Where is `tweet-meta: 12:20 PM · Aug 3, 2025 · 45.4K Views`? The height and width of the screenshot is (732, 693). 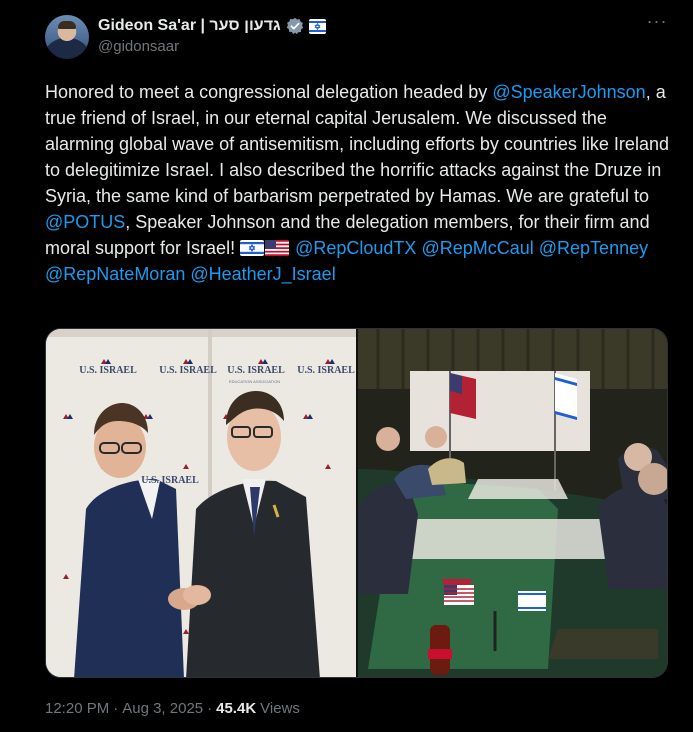
tweet-meta: 12:20 PM · Aug 3, 2025 · 45.4K Views is located at coordinates (172, 708).